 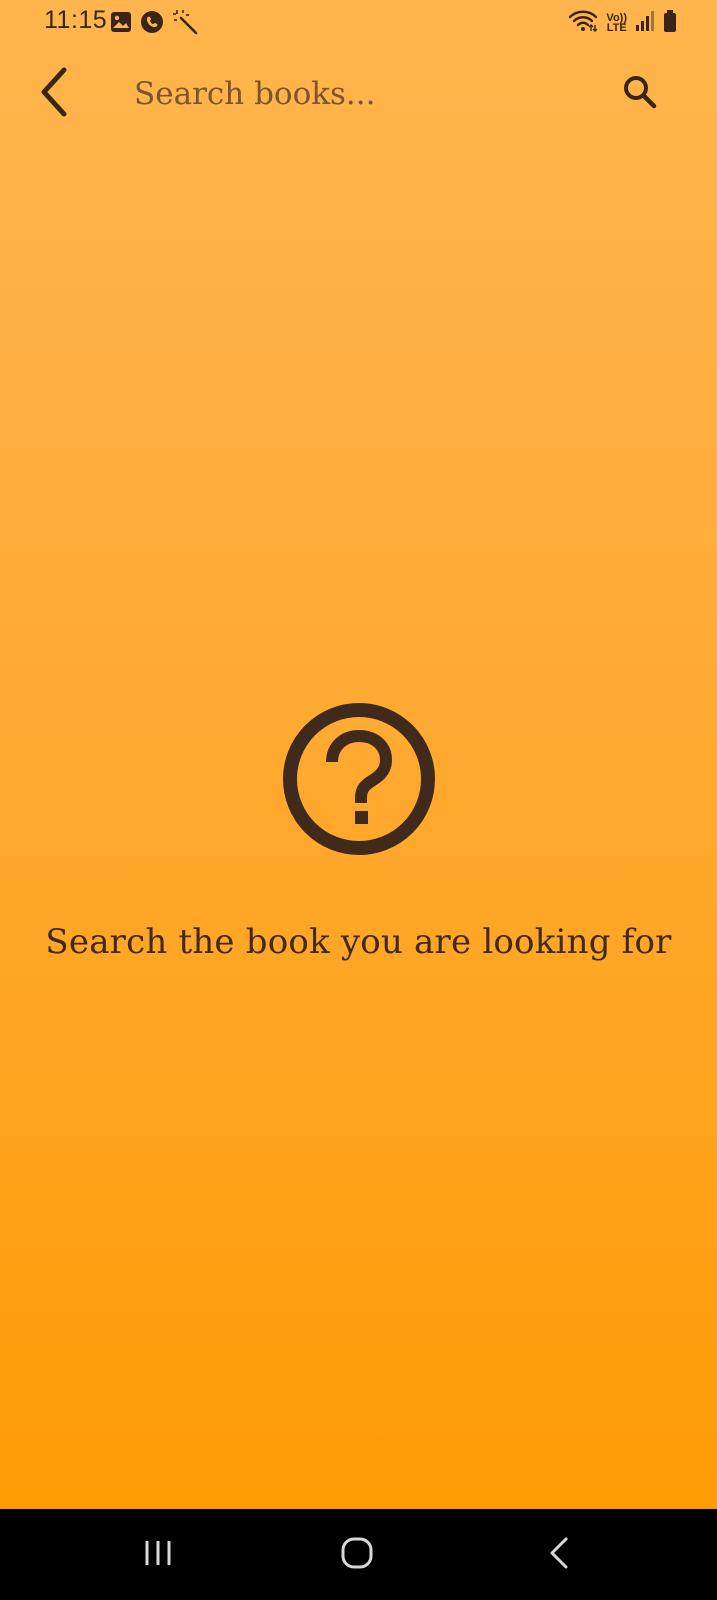 I want to click on gallery-icon, so click(x=121, y=24).